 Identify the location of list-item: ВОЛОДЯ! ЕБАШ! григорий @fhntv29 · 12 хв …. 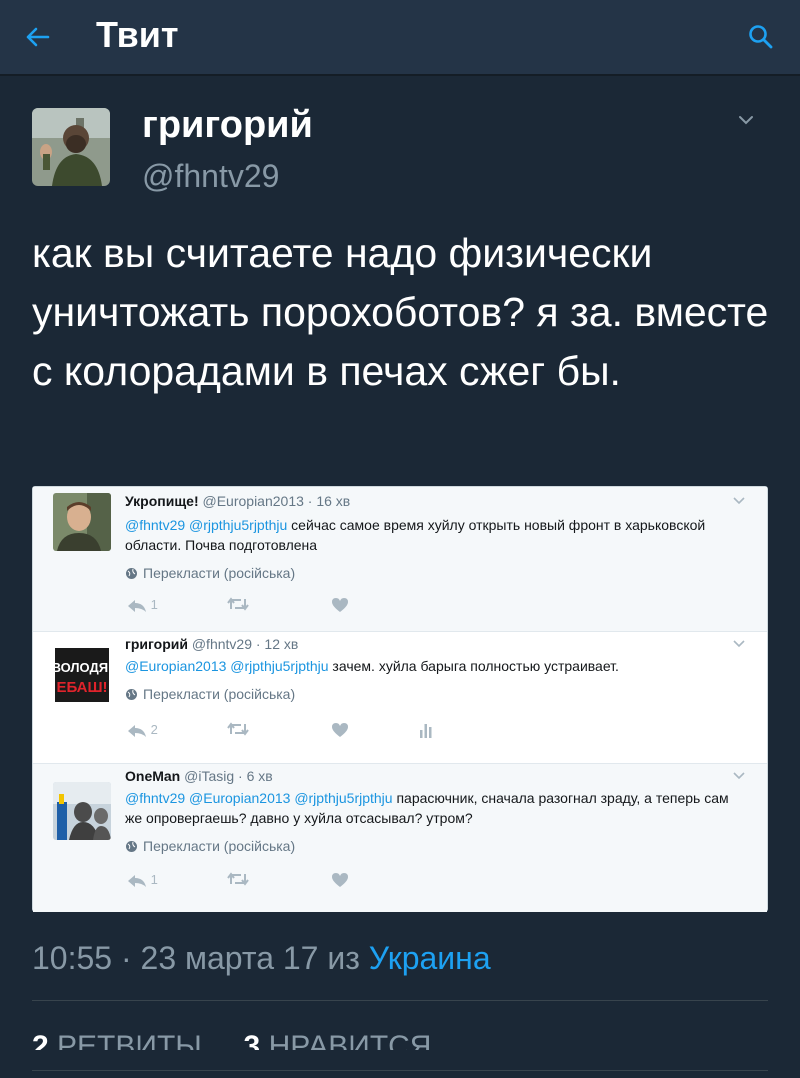
(400, 697).